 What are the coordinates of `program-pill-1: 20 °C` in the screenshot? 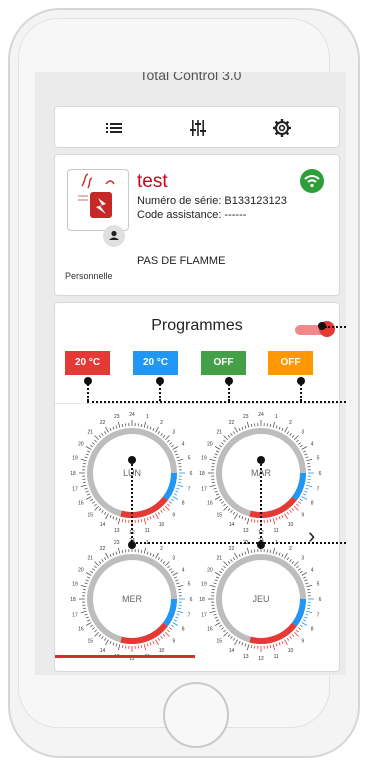 It's located at (87, 363).